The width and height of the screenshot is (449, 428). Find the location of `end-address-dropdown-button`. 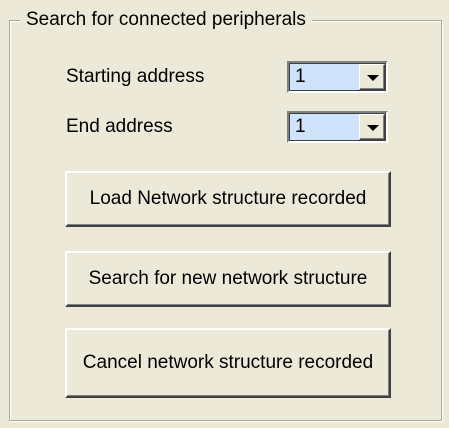

end-address-dropdown-button is located at coordinates (372, 127).